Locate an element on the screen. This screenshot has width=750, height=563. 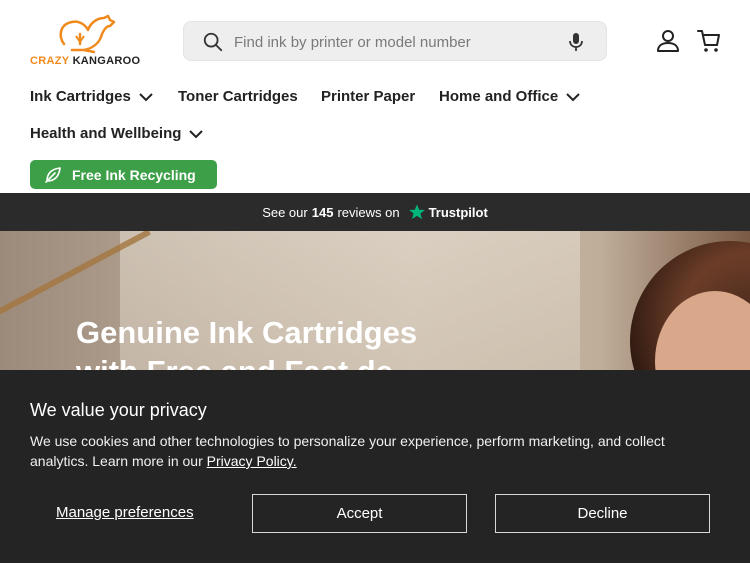
trustpilot-label: Trustpilot is located at coordinates (458, 212).